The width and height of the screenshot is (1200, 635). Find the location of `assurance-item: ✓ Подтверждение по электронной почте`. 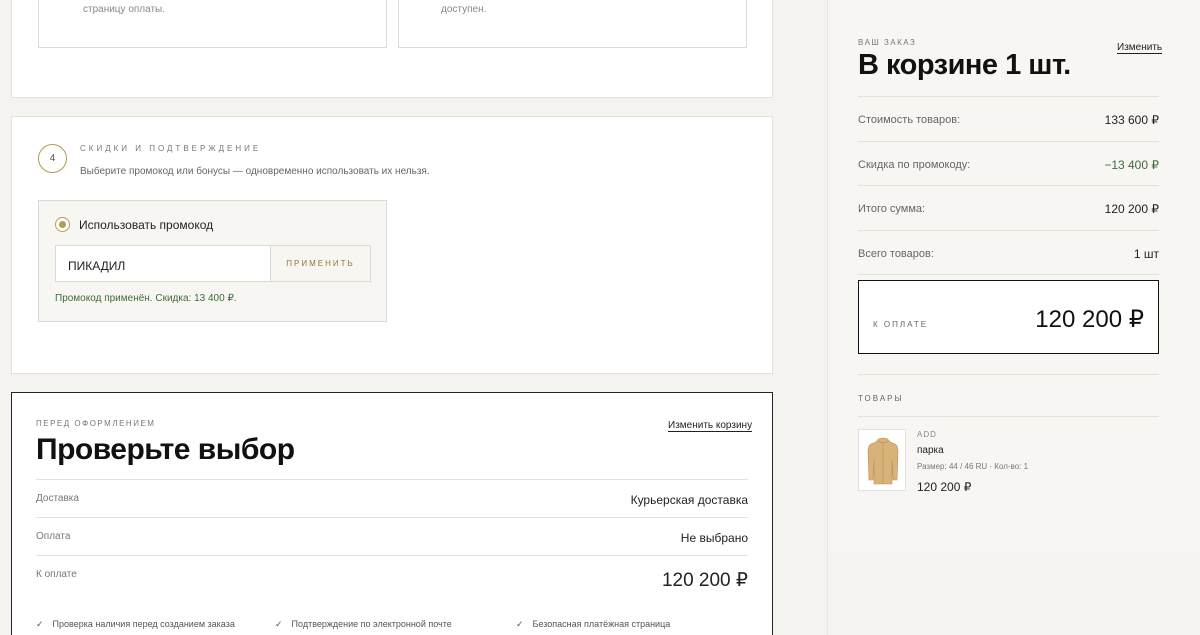

assurance-item: ✓ Подтверждение по электронной почте is located at coordinates (363, 624).